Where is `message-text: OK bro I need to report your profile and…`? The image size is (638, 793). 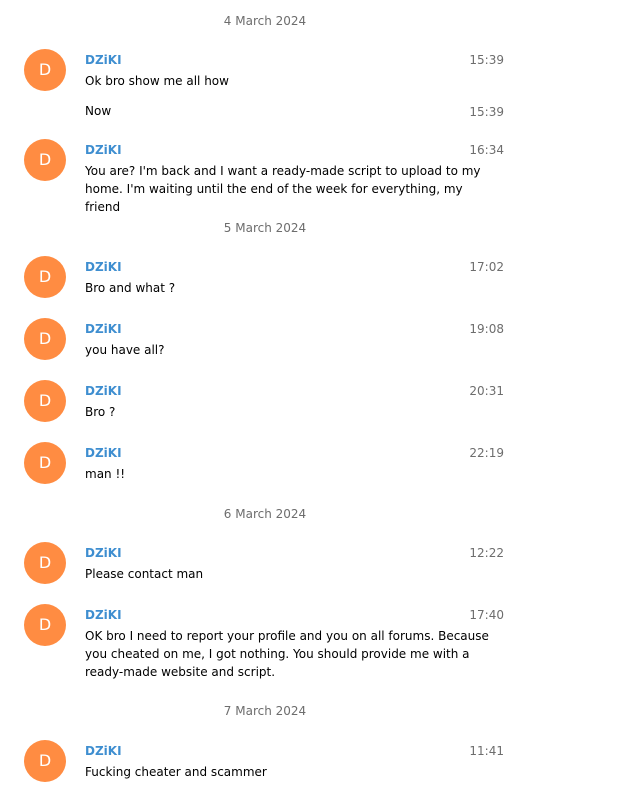 message-text: OK bro I need to report your profile and… is located at coordinates (287, 654).